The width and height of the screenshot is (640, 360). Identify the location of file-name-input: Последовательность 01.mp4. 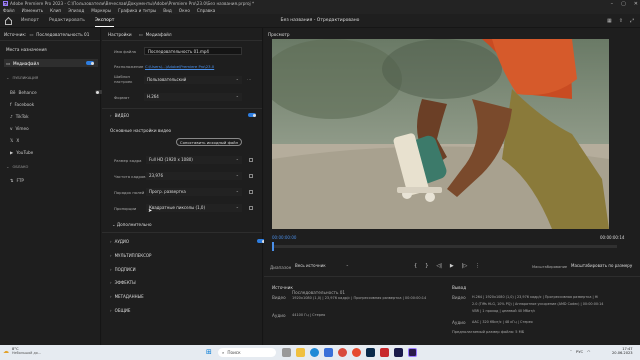
(193, 51).